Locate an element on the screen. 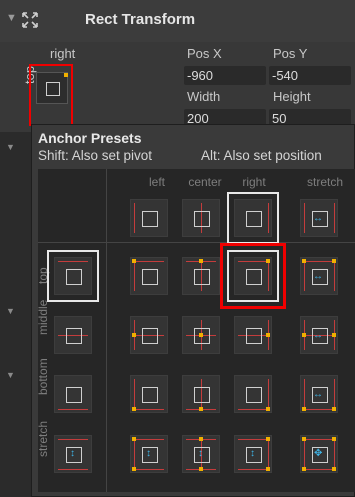 The image size is (355, 497). stretch-arrow-icon: ✥ is located at coordinates (318, 453).